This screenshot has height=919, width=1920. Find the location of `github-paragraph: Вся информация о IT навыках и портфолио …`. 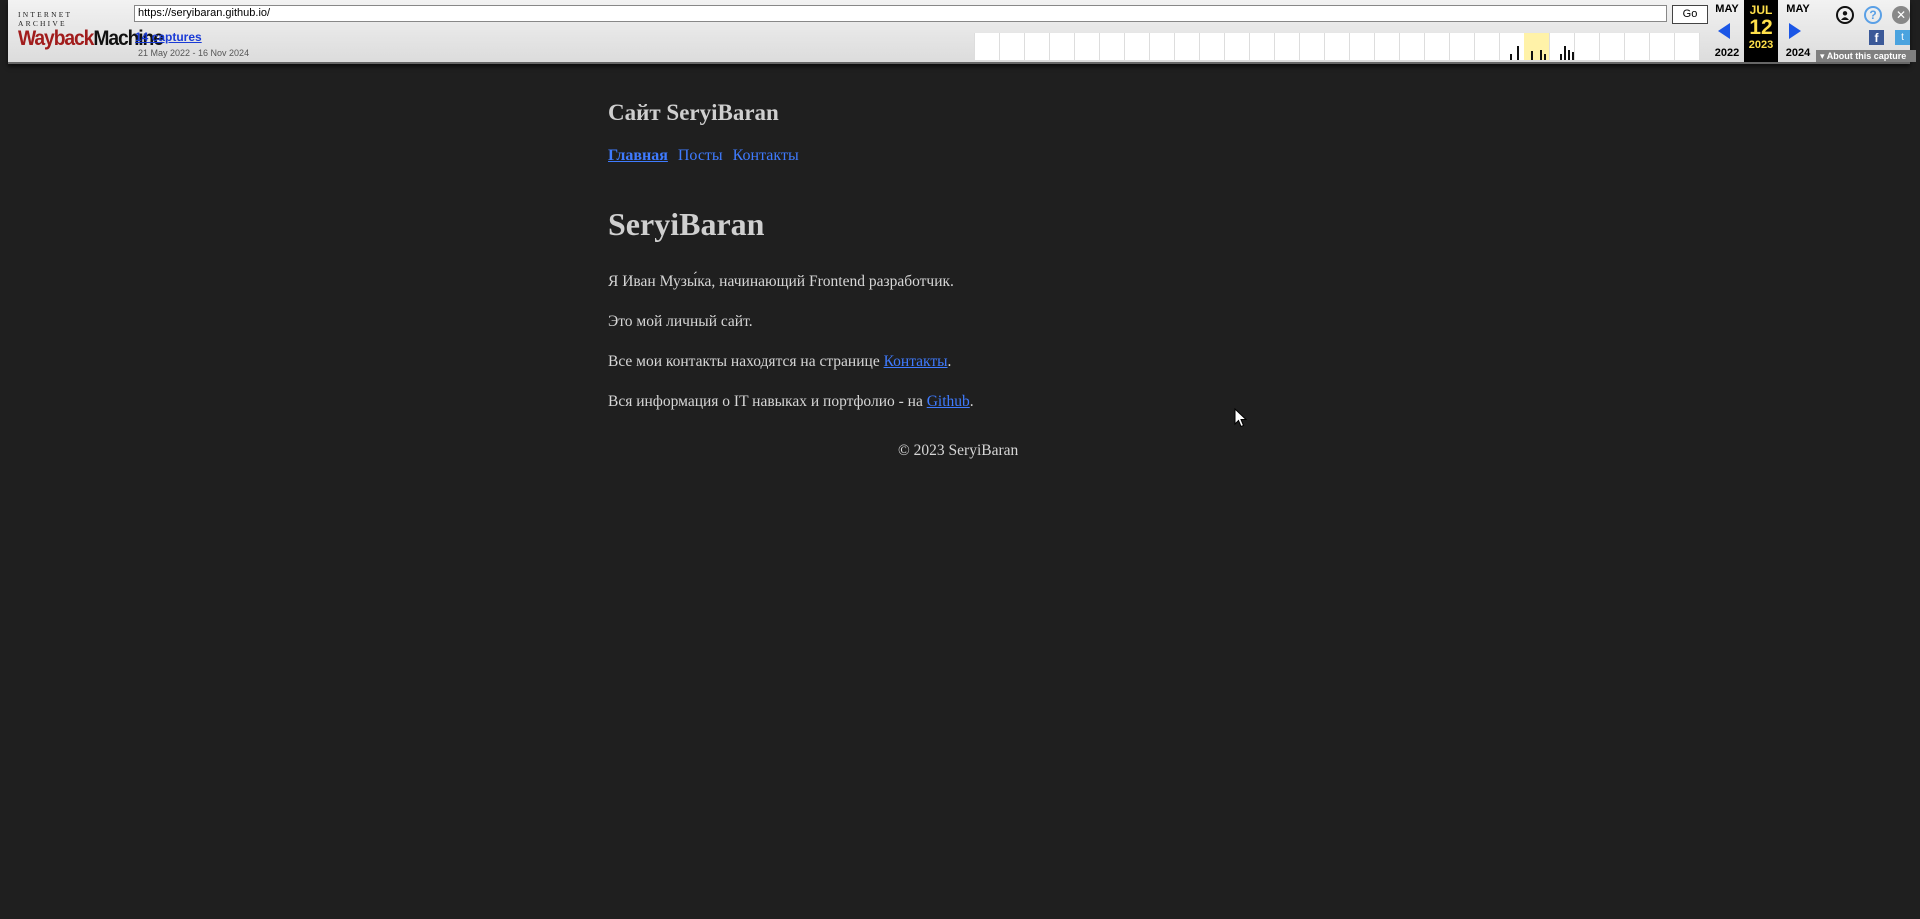

github-paragraph: Вся информация о IT навыках и портфолио … is located at coordinates (791, 402).